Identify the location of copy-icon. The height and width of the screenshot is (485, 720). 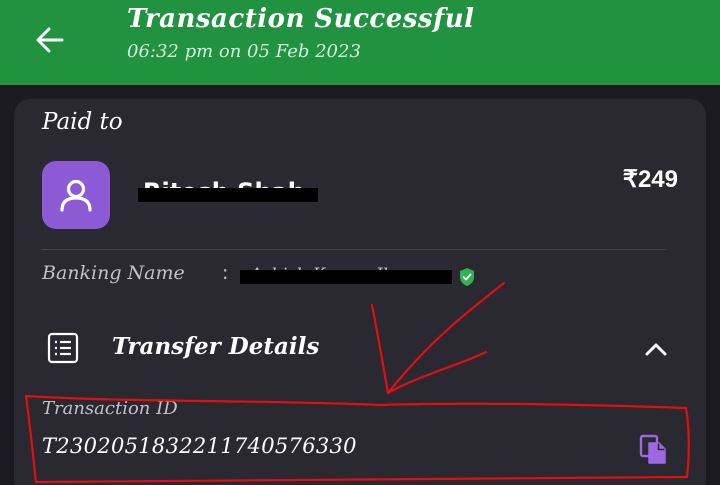
(653, 450).